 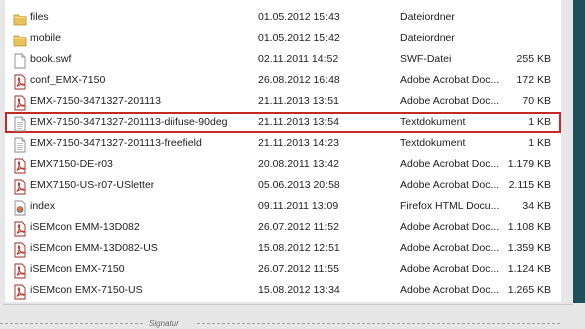 I want to click on file-row: book.swf 02.11.2011 14:52 SWF-Datei 255 KB, so click(x=283, y=59).